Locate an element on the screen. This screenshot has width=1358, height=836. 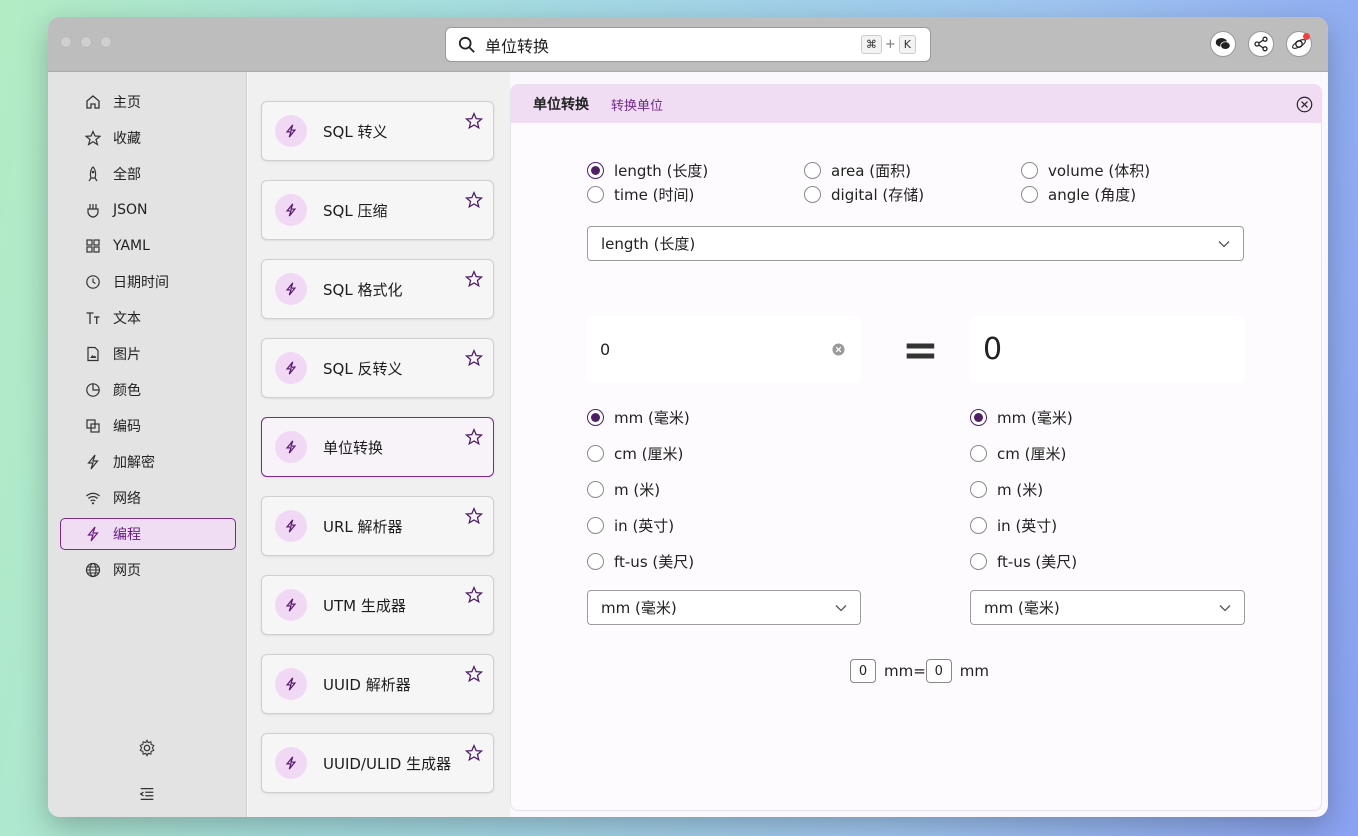
tool-card-utm-generator: UTM 生成器 is located at coordinates (377, 605).